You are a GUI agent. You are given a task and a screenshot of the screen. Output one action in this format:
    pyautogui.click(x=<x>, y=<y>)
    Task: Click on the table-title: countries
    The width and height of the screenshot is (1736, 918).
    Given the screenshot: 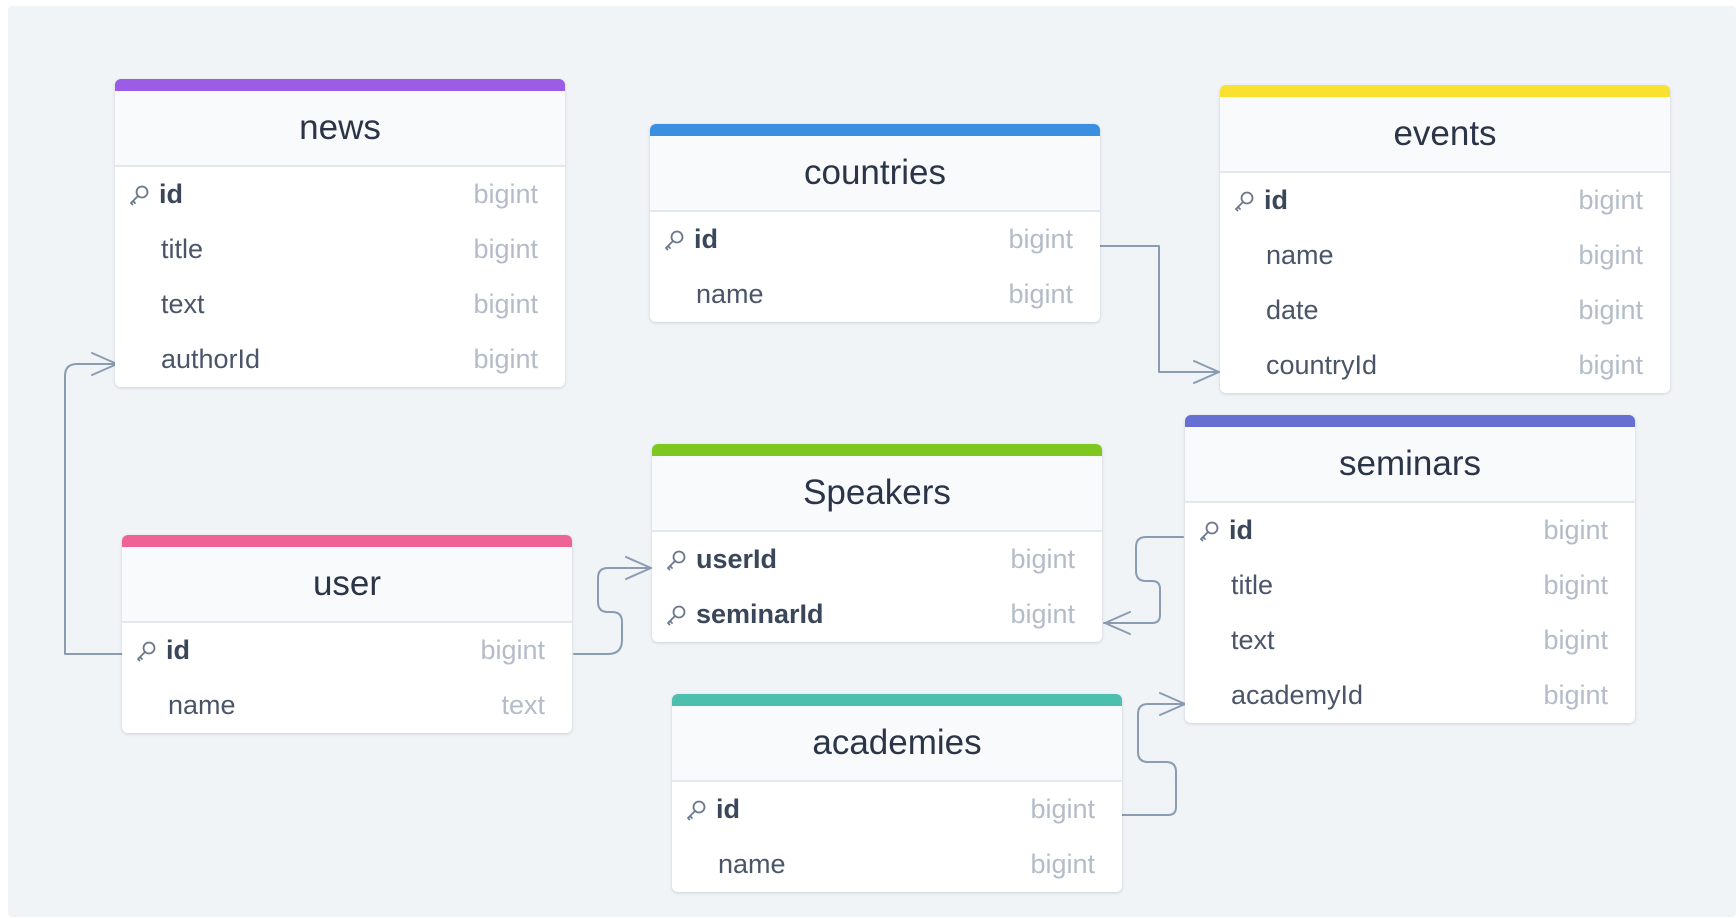 What is the action you would take?
    pyautogui.click(x=875, y=174)
    